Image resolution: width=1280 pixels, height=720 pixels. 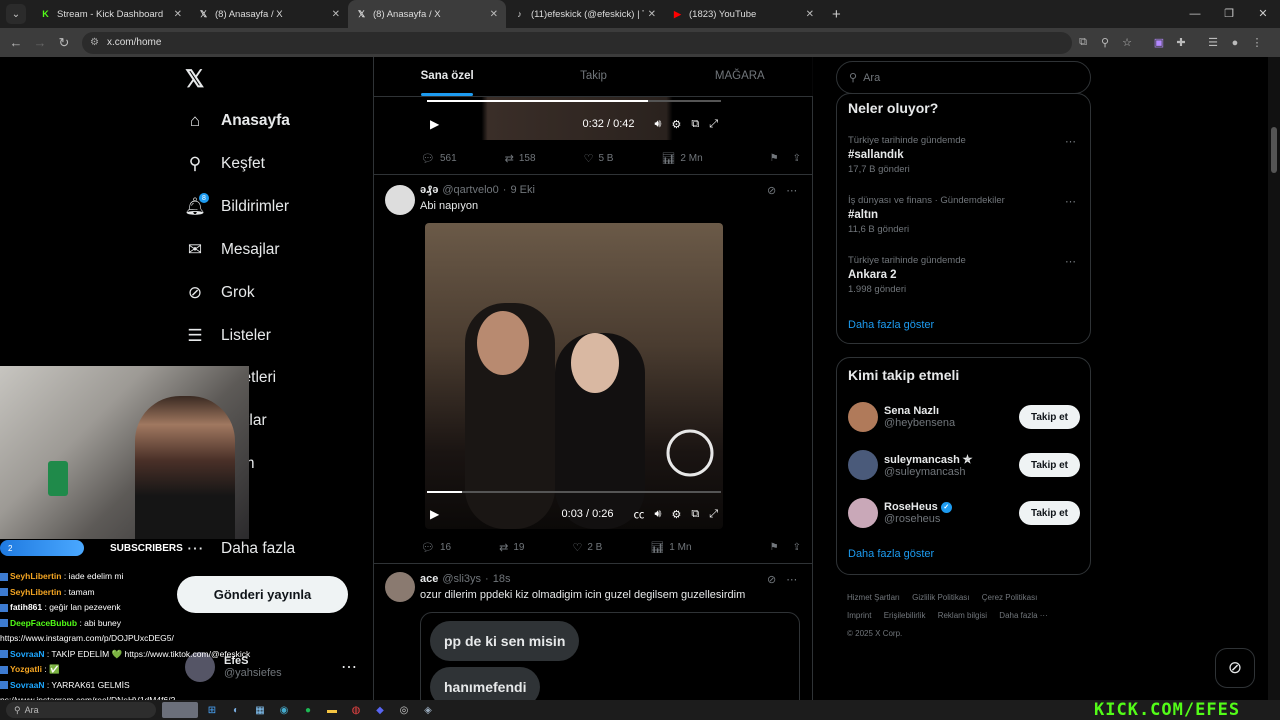 What do you see at coordinates (502, 579) in the screenshot?
I see `tweet-time: 18s` at bounding box center [502, 579].